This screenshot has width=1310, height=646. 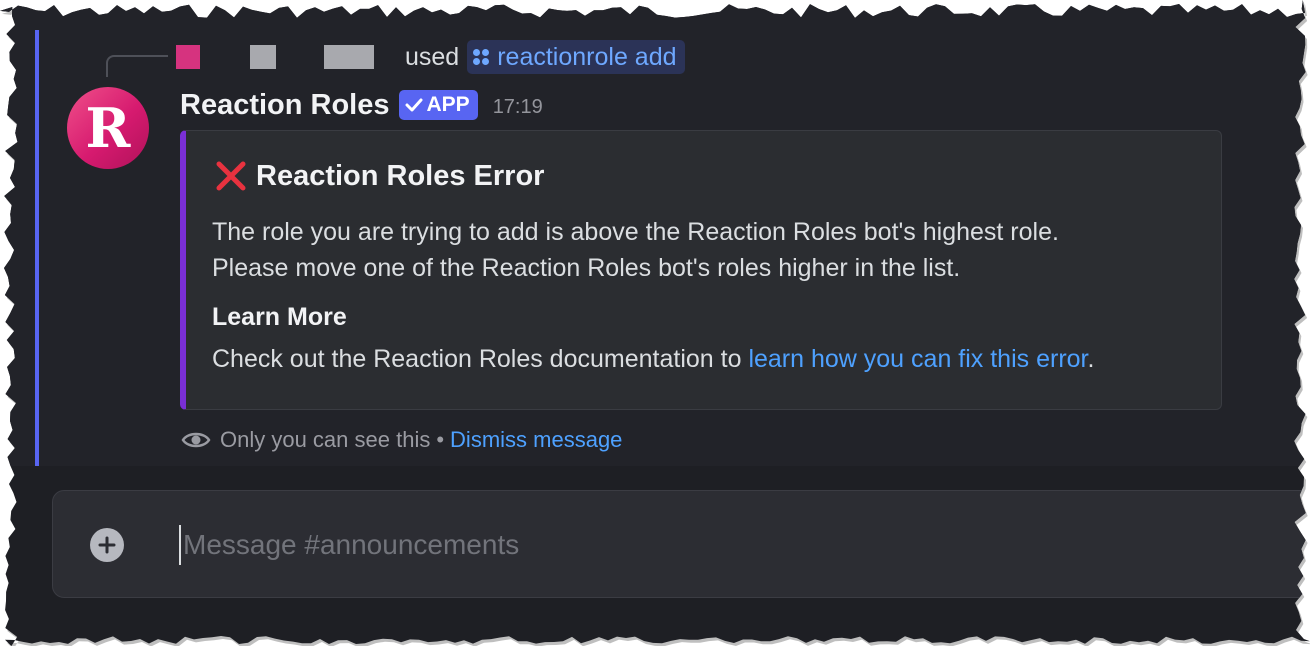 I want to click on embed-title-text: Reaction Roles Error, so click(x=400, y=175).